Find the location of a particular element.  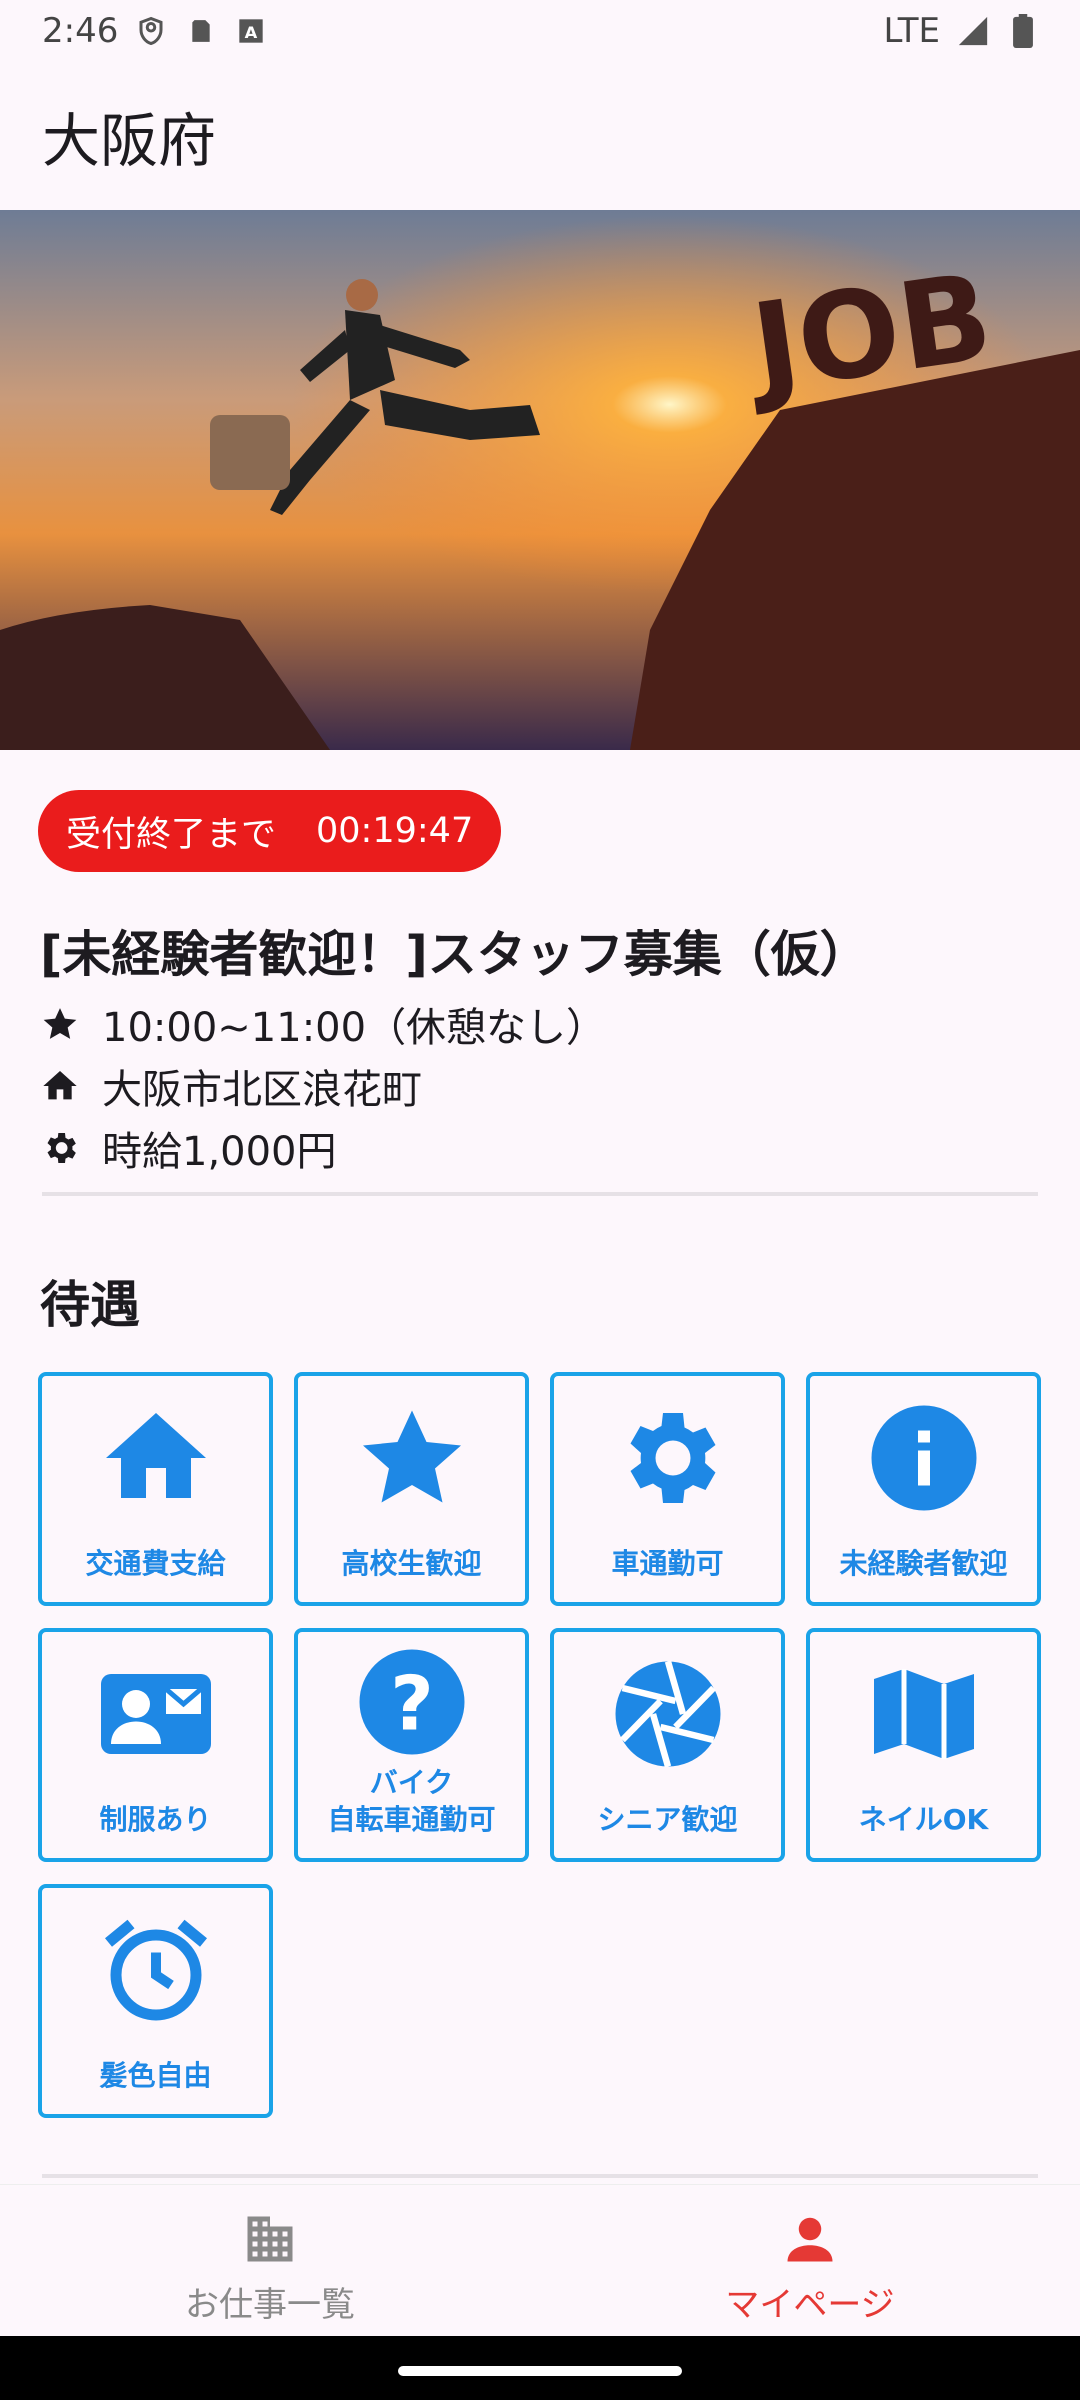

font-a-icon: A is located at coordinates (251, 31).